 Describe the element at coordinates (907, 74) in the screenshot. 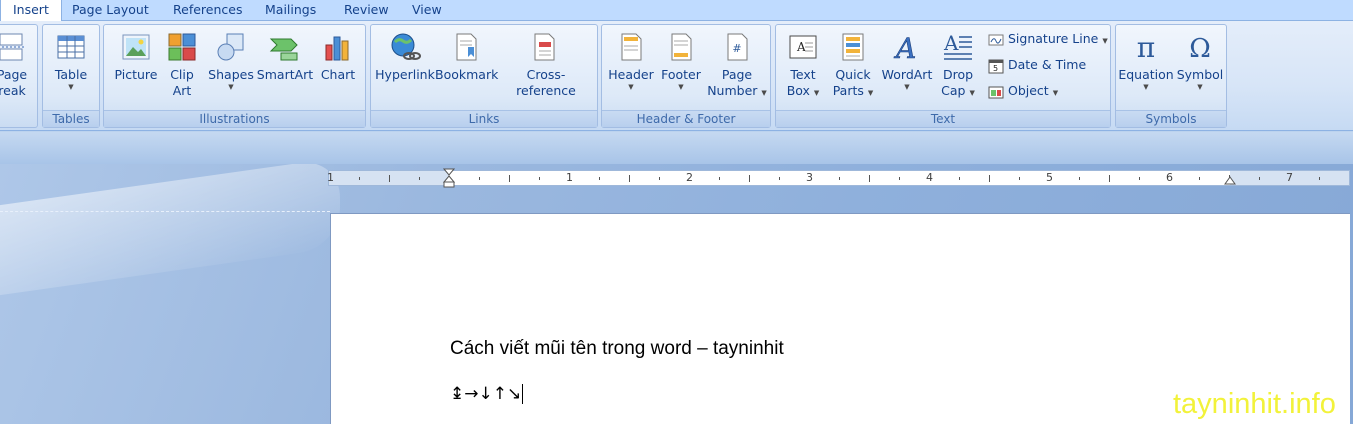

I see `wordart-label: WordArt` at that location.